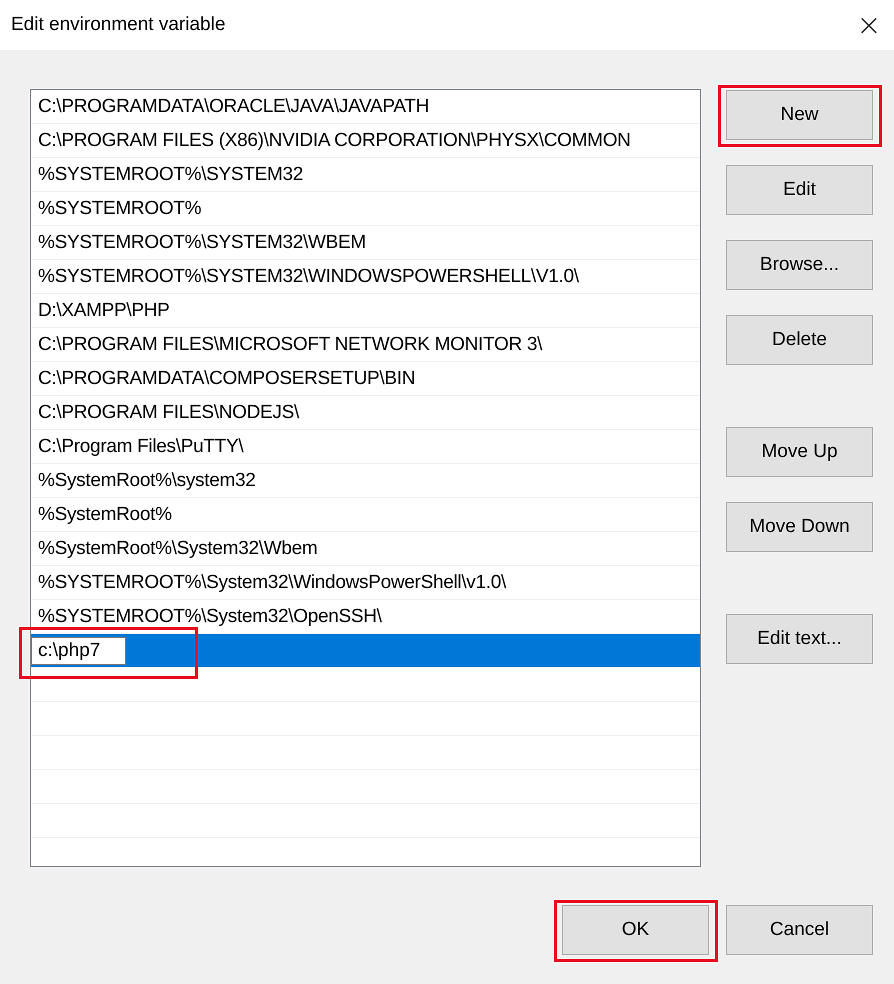 The width and height of the screenshot is (894, 984). What do you see at coordinates (365, 175) in the screenshot?
I see `list-item: %SYSTEMROOT%\SYSTEM32` at bounding box center [365, 175].